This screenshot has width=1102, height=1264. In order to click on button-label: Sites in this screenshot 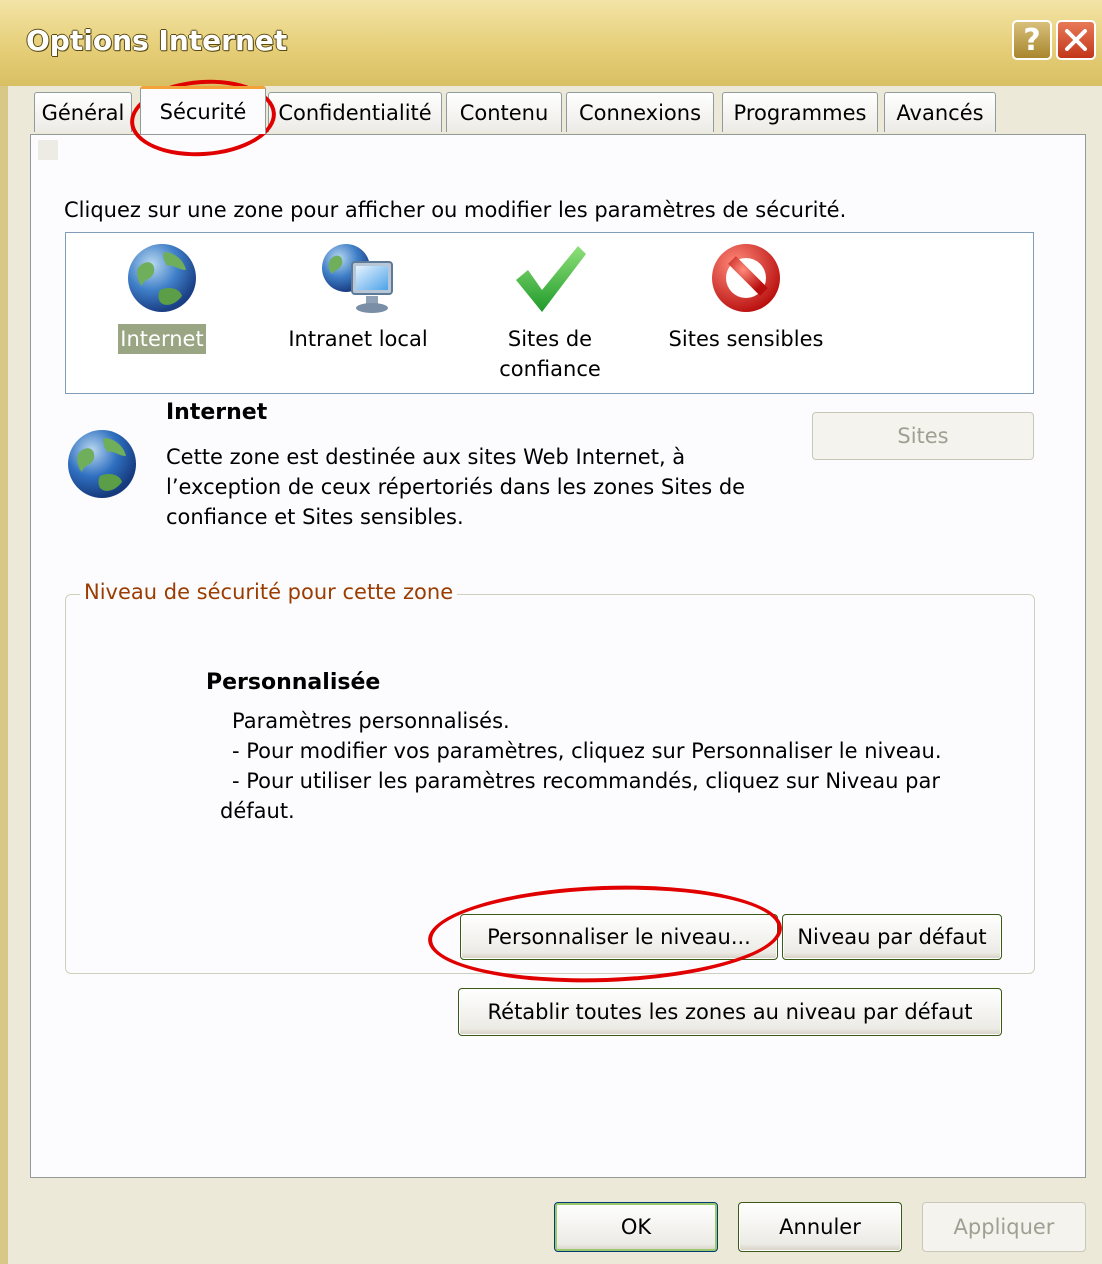, I will do `click(923, 436)`.